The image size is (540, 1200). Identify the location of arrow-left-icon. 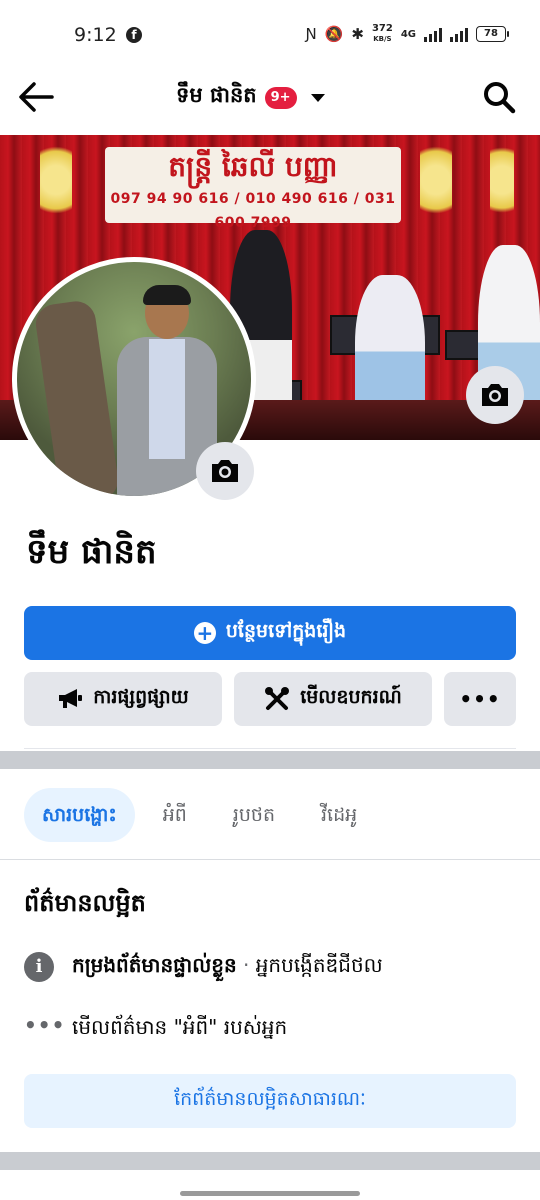
(36, 97).